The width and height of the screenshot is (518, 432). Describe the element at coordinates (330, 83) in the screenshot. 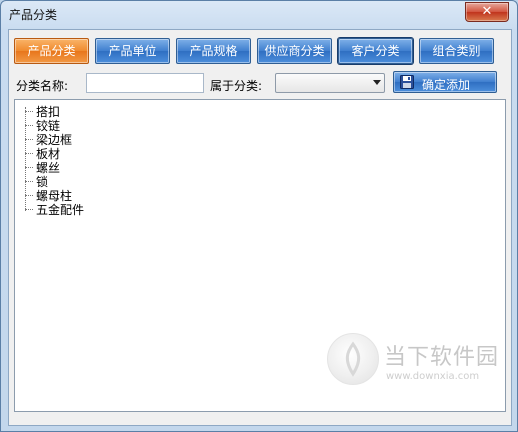

I see `parent-category-select` at that location.